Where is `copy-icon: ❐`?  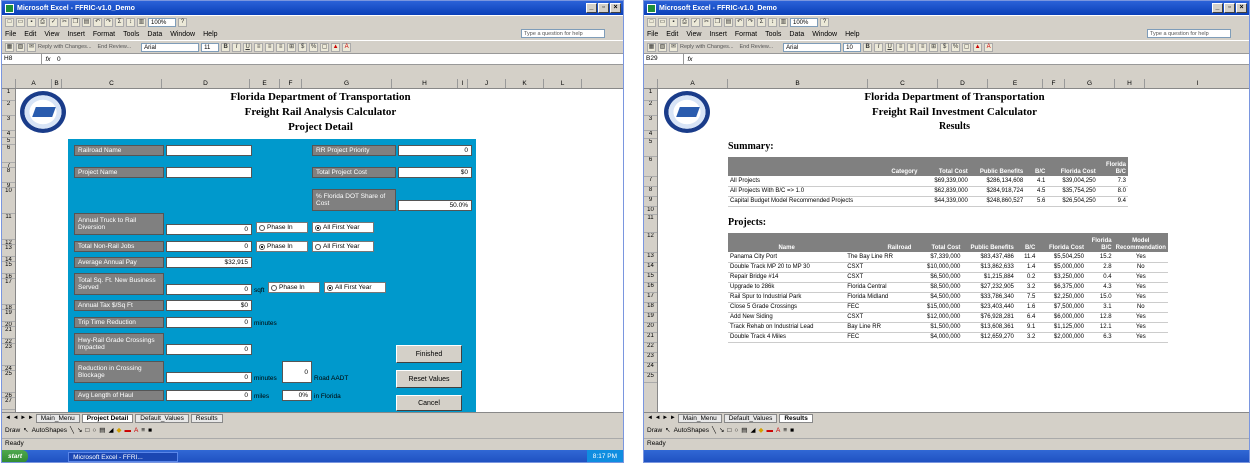 copy-icon: ❐ is located at coordinates (717, 22).